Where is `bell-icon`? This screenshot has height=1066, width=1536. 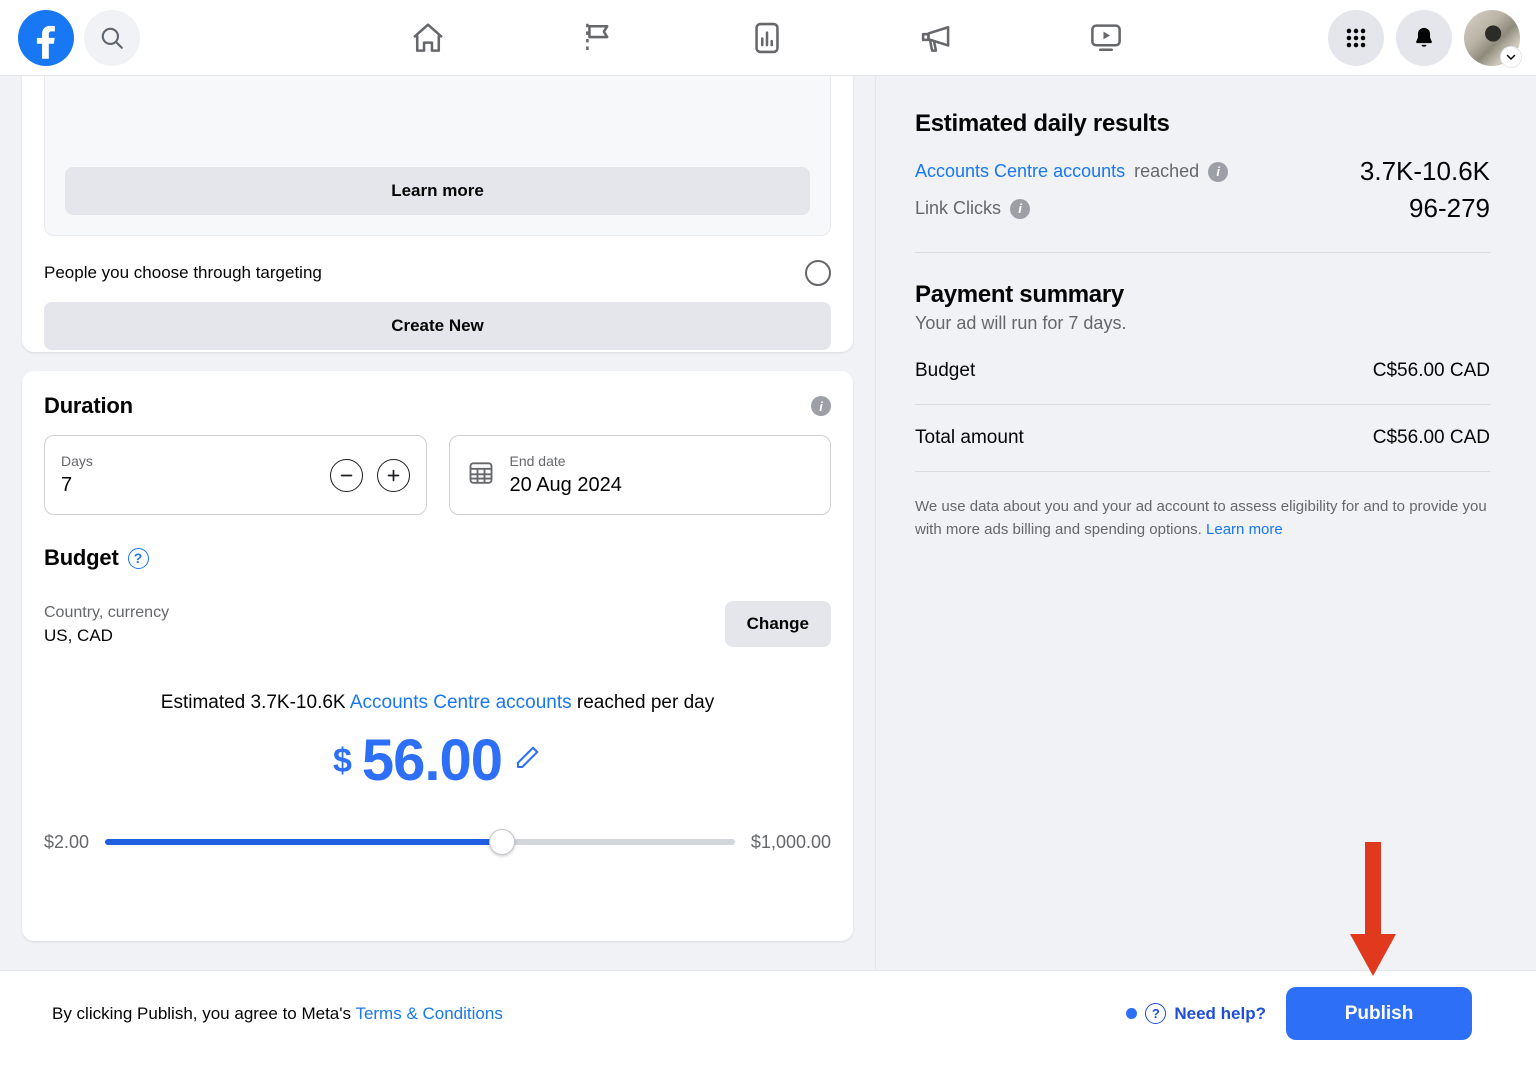 bell-icon is located at coordinates (1424, 37).